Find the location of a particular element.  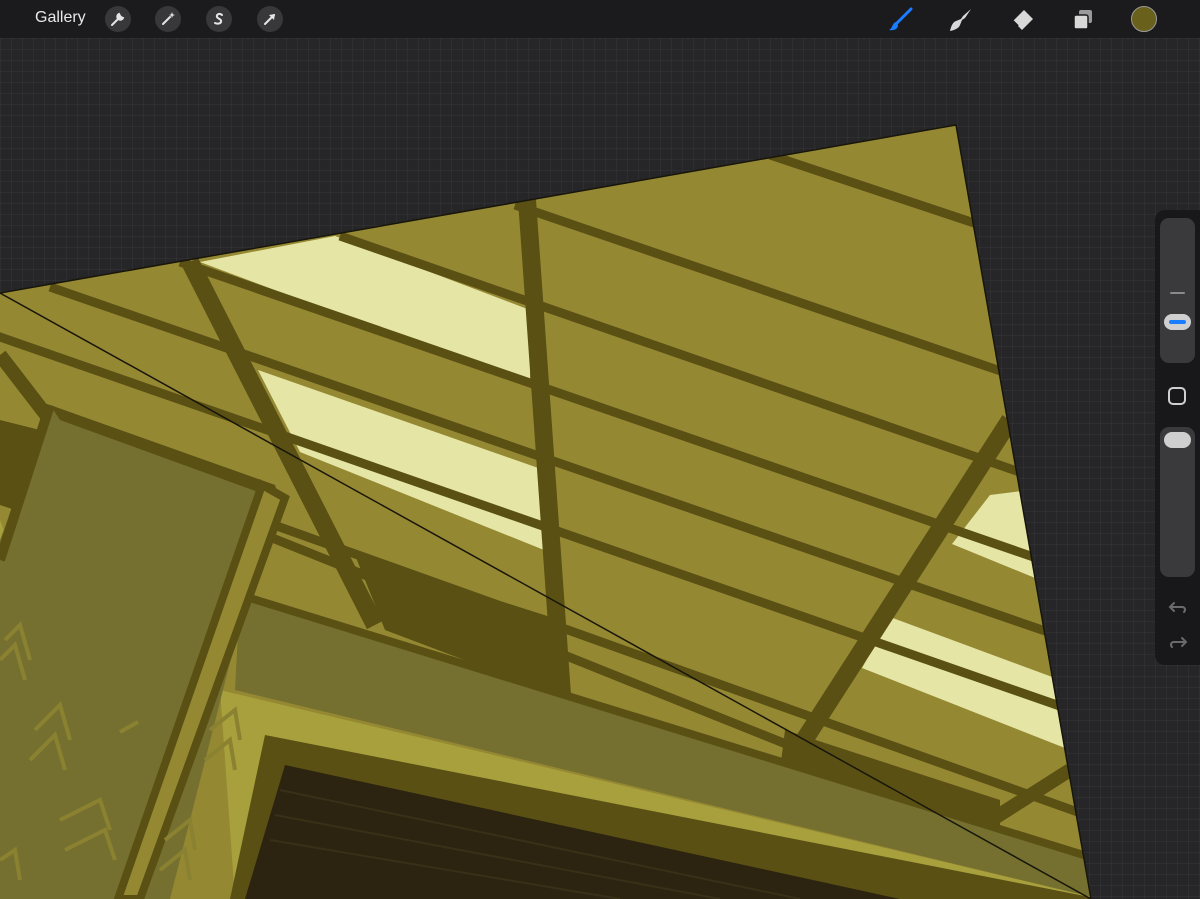

magic-wand-icon is located at coordinates (168, 19).